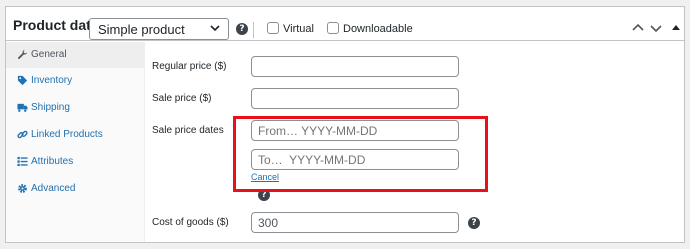 This screenshot has width=690, height=249. What do you see at coordinates (52, 161) in the screenshot?
I see `tab-label: Attributes` at bounding box center [52, 161].